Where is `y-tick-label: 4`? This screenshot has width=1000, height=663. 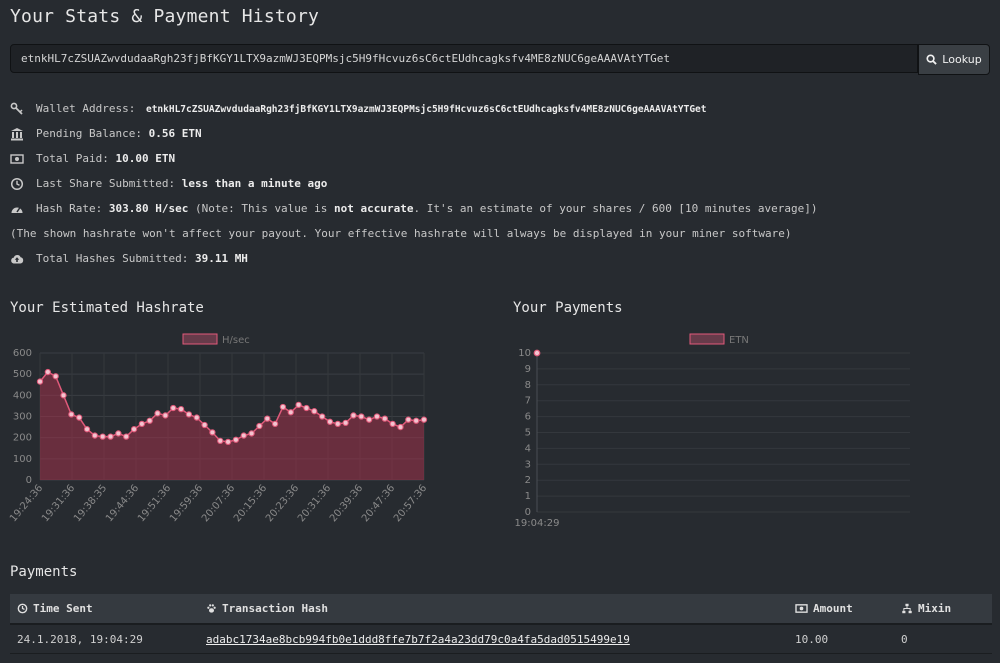 y-tick-label: 4 is located at coordinates (528, 448).